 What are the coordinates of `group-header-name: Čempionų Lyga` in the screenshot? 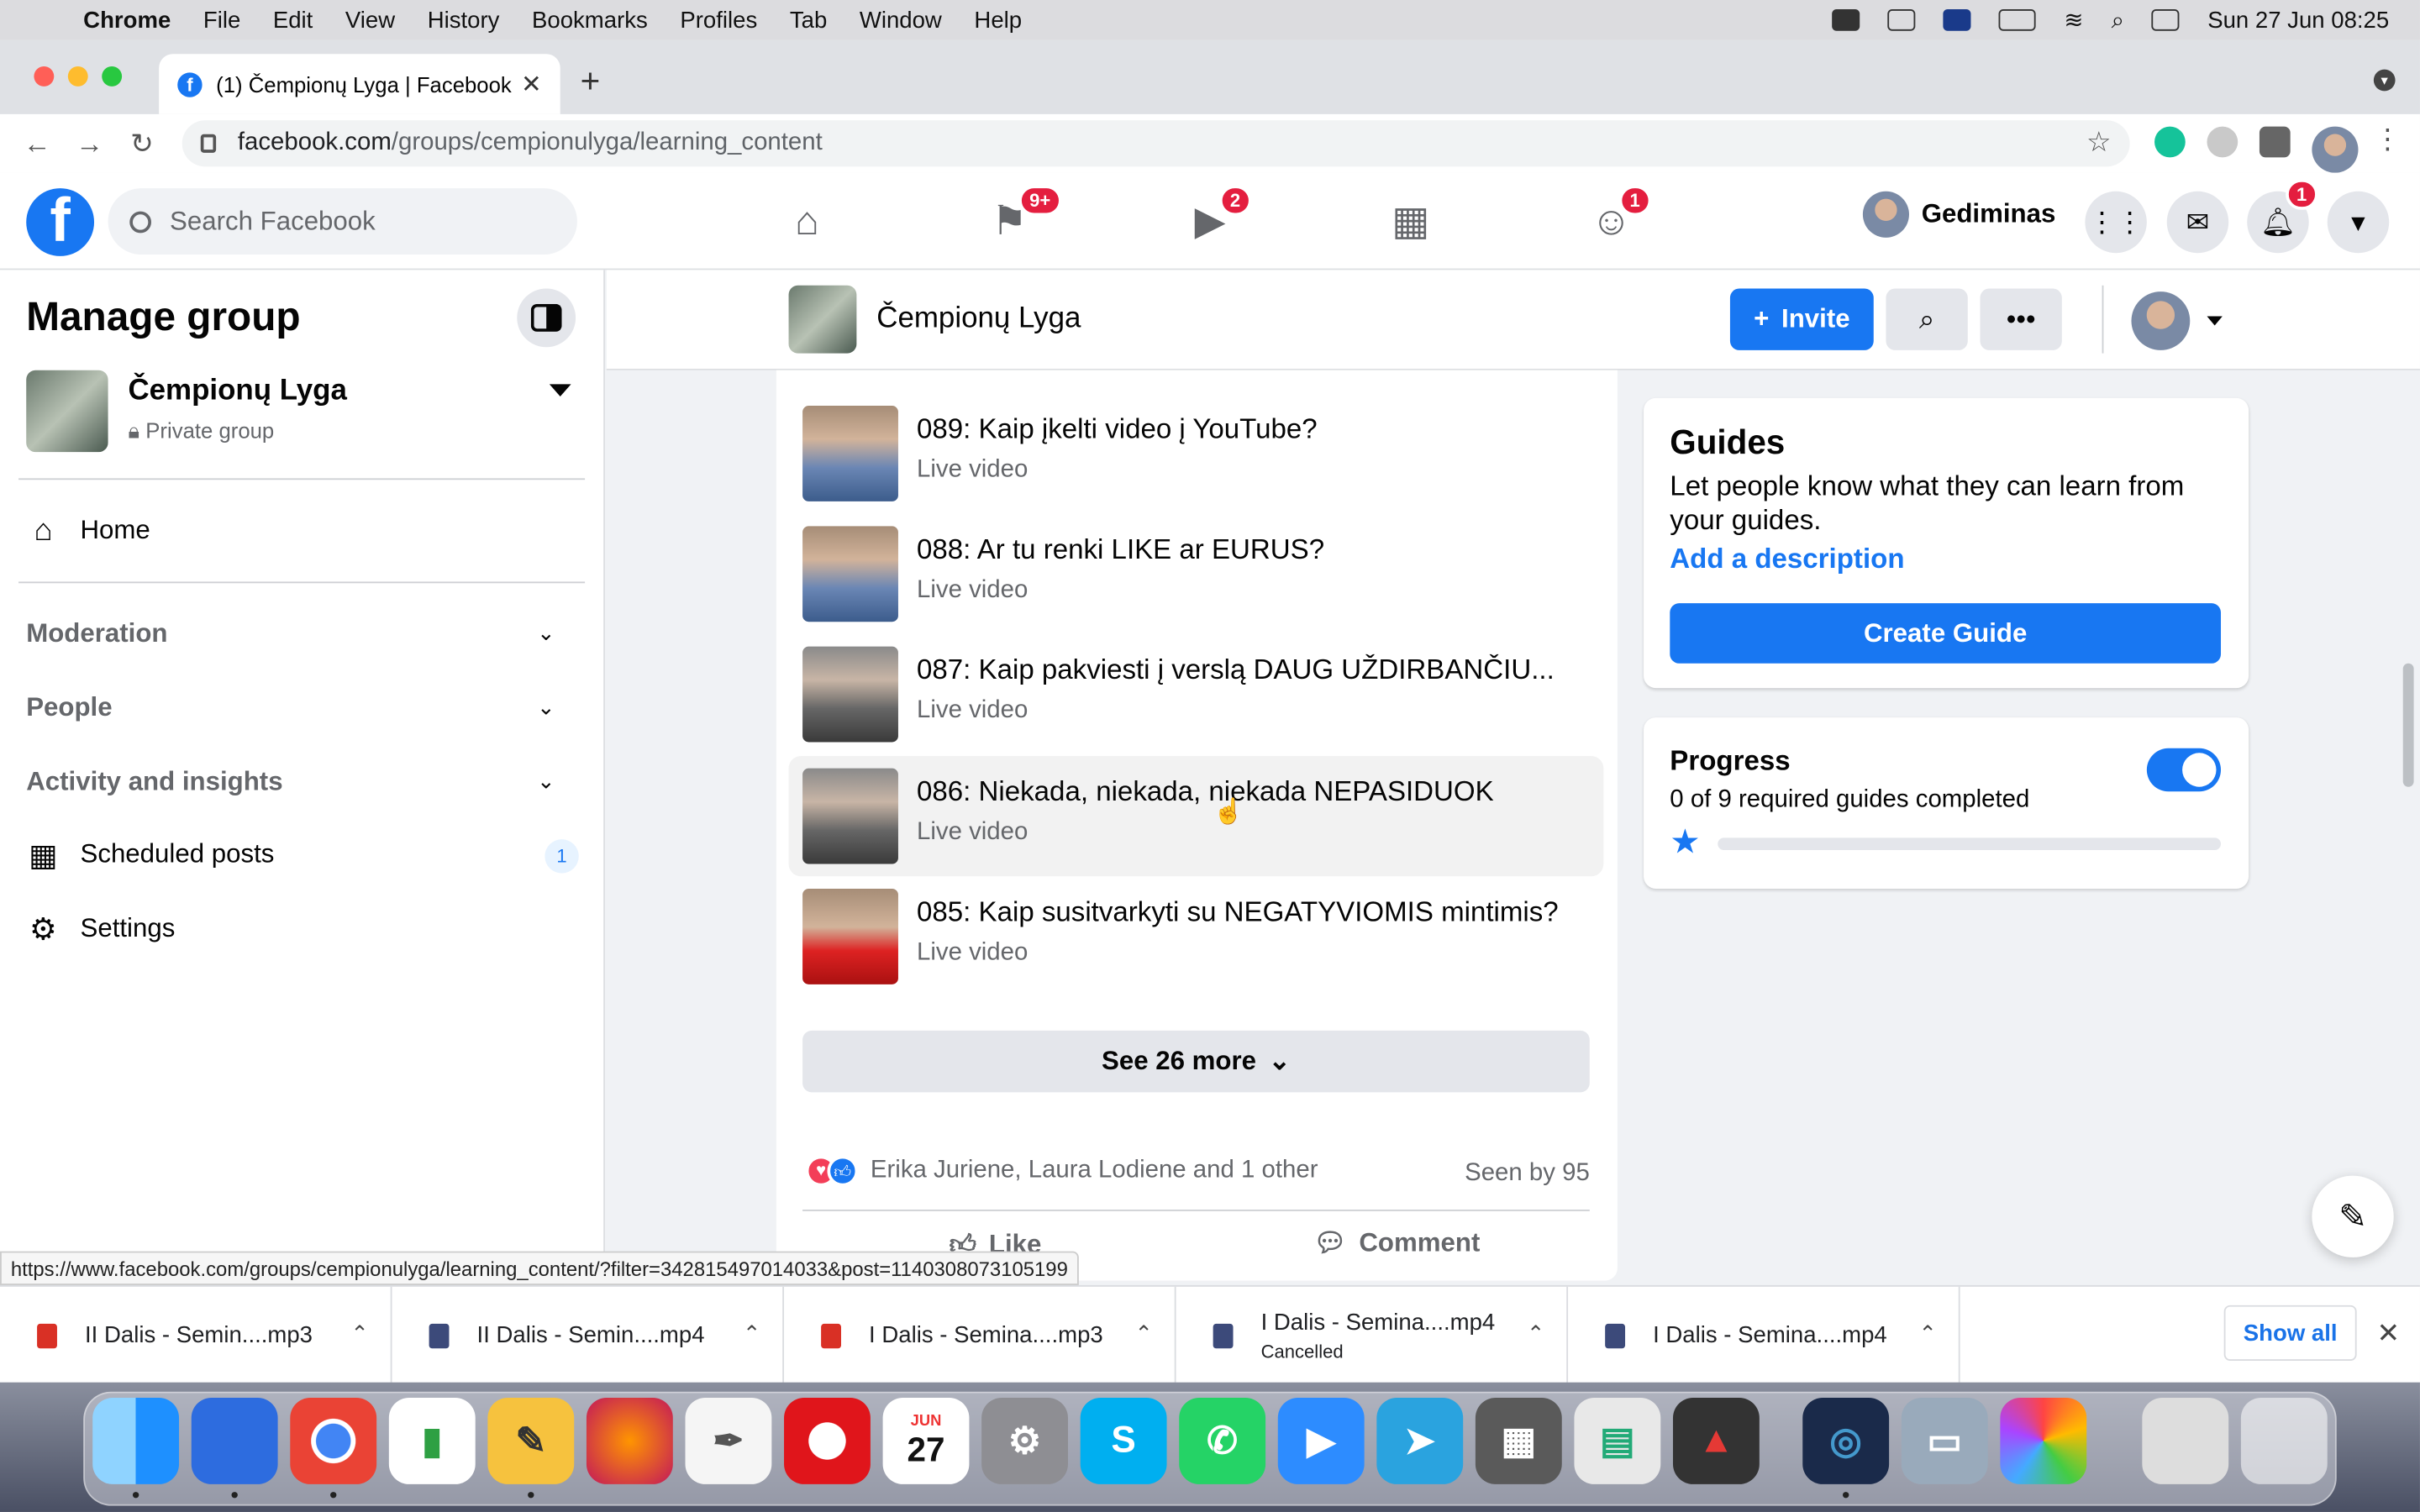 It's located at (978, 319).